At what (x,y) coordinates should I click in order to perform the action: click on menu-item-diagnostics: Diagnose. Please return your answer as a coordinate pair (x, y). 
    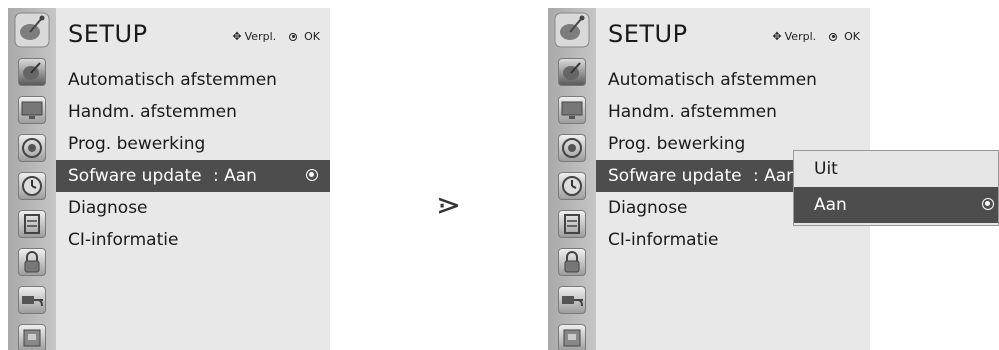
    Looking at the image, I should click on (193, 208).